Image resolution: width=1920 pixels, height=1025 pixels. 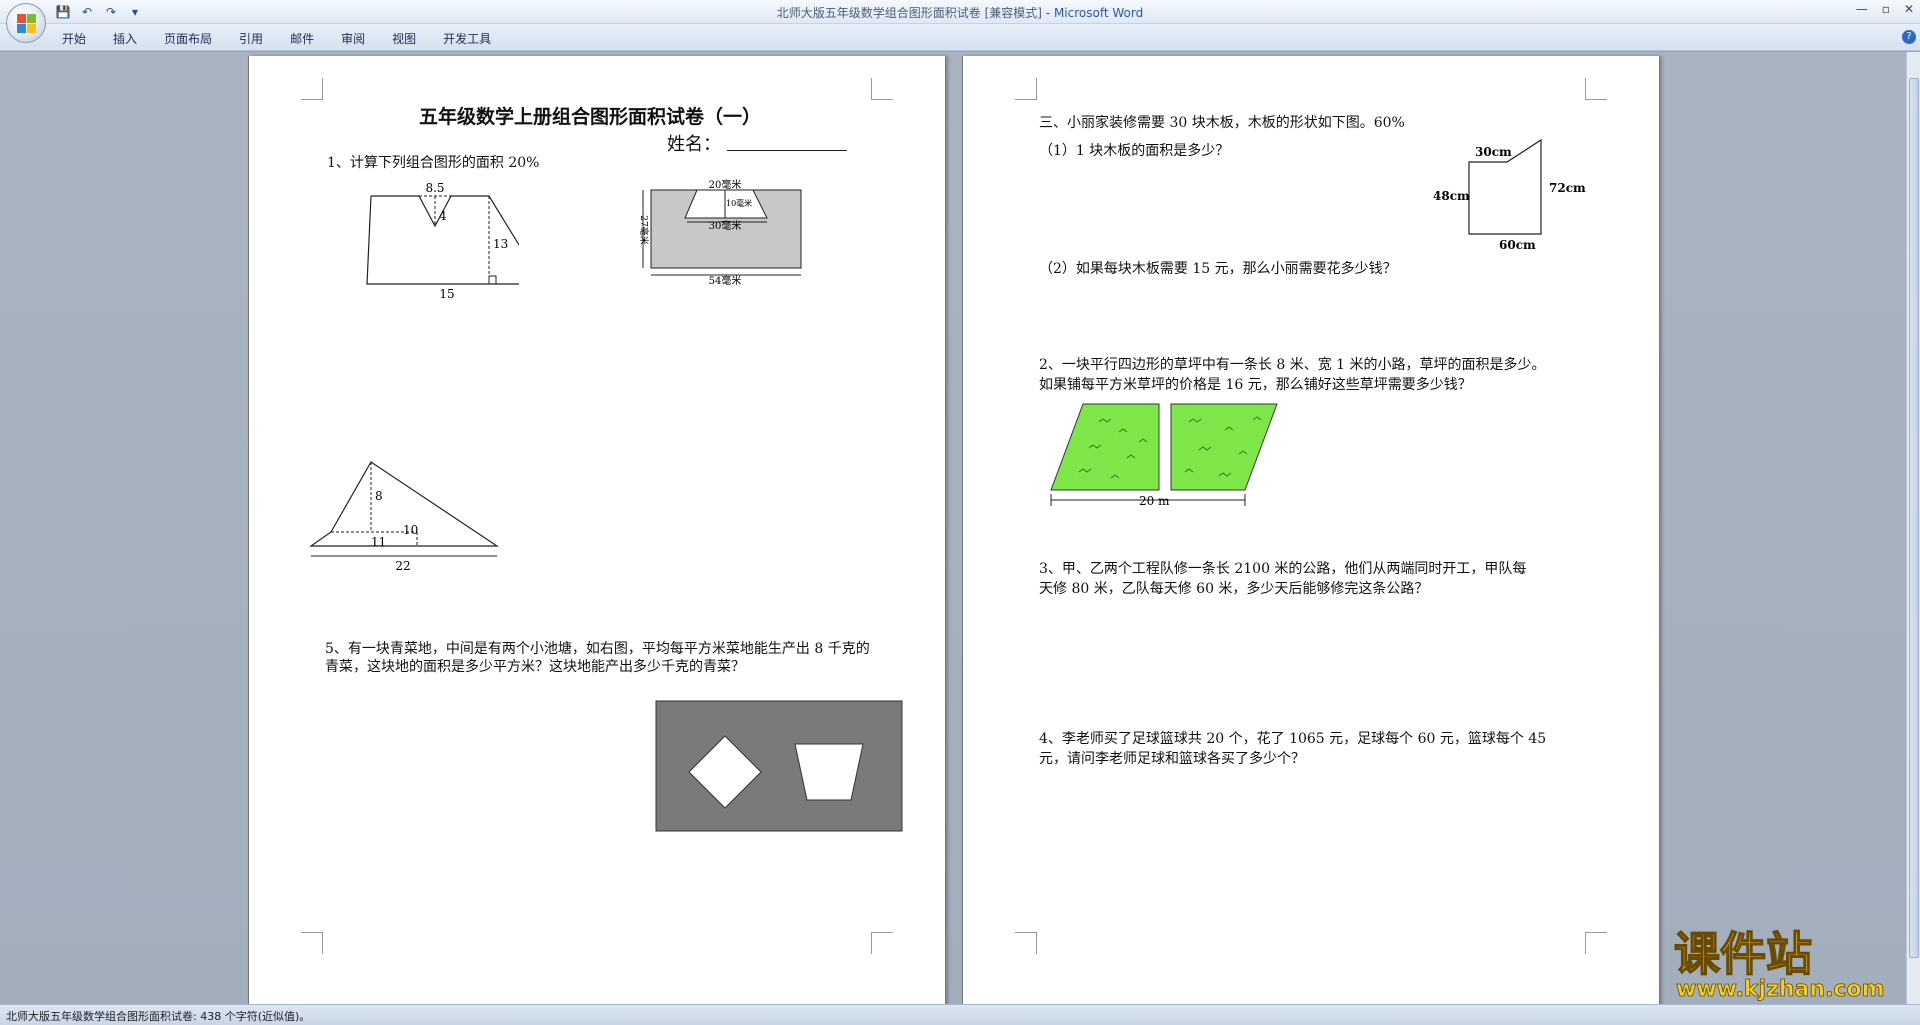 What do you see at coordinates (1517, 245) in the screenshot?
I see `board-bottom-label: 60cm` at bounding box center [1517, 245].